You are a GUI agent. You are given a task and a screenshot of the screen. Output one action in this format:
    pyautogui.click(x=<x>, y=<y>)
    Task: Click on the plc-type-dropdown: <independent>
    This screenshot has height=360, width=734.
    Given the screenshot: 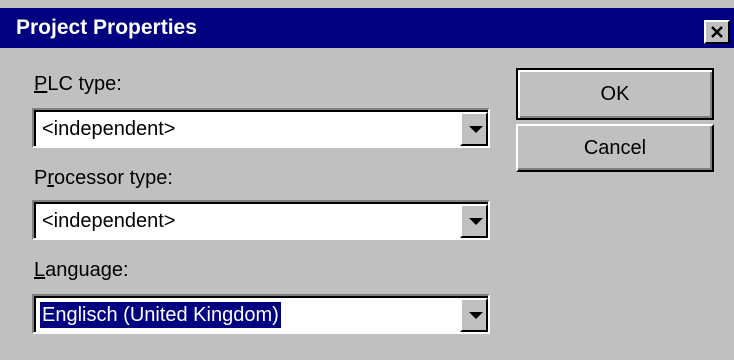 What is the action you would take?
    pyautogui.click(x=261, y=128)
    